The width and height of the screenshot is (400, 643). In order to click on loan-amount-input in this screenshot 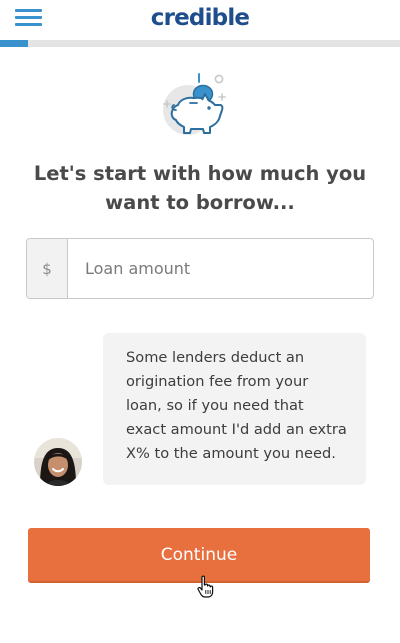, I will do `click(221, 268)`.